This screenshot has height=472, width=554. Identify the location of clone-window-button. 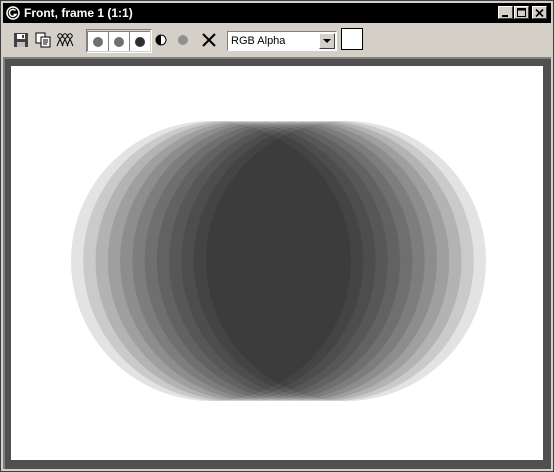
(43, 40).